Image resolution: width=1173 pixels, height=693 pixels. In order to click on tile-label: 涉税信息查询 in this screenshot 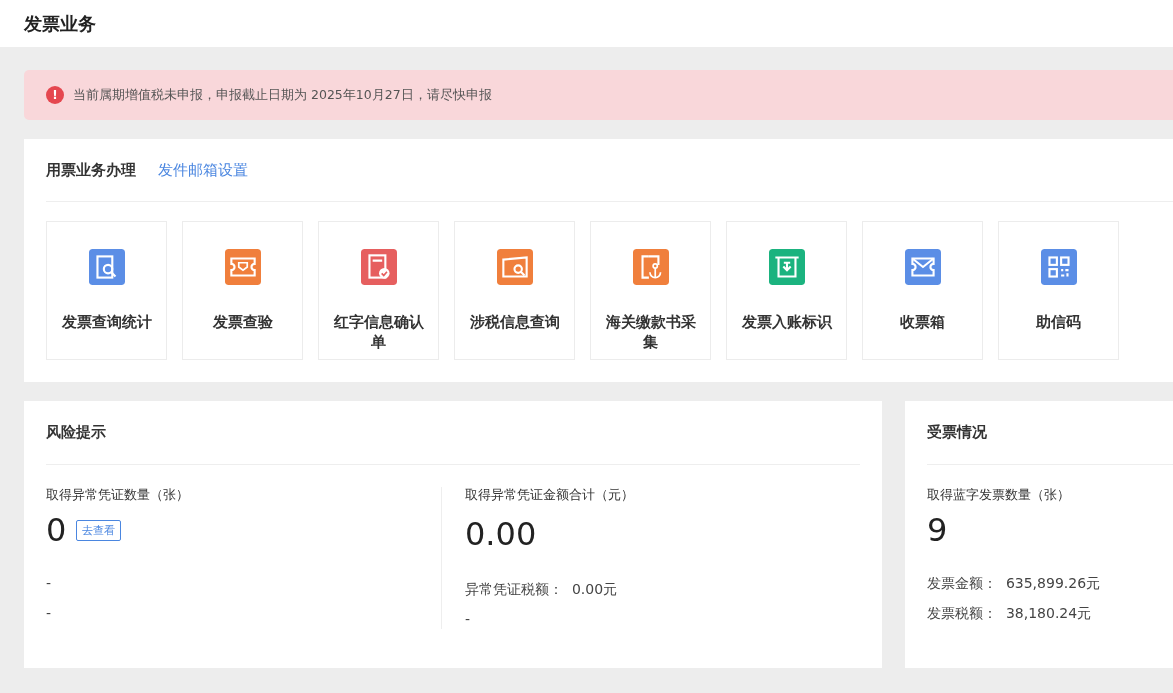, I will do `click(514, 322)`.